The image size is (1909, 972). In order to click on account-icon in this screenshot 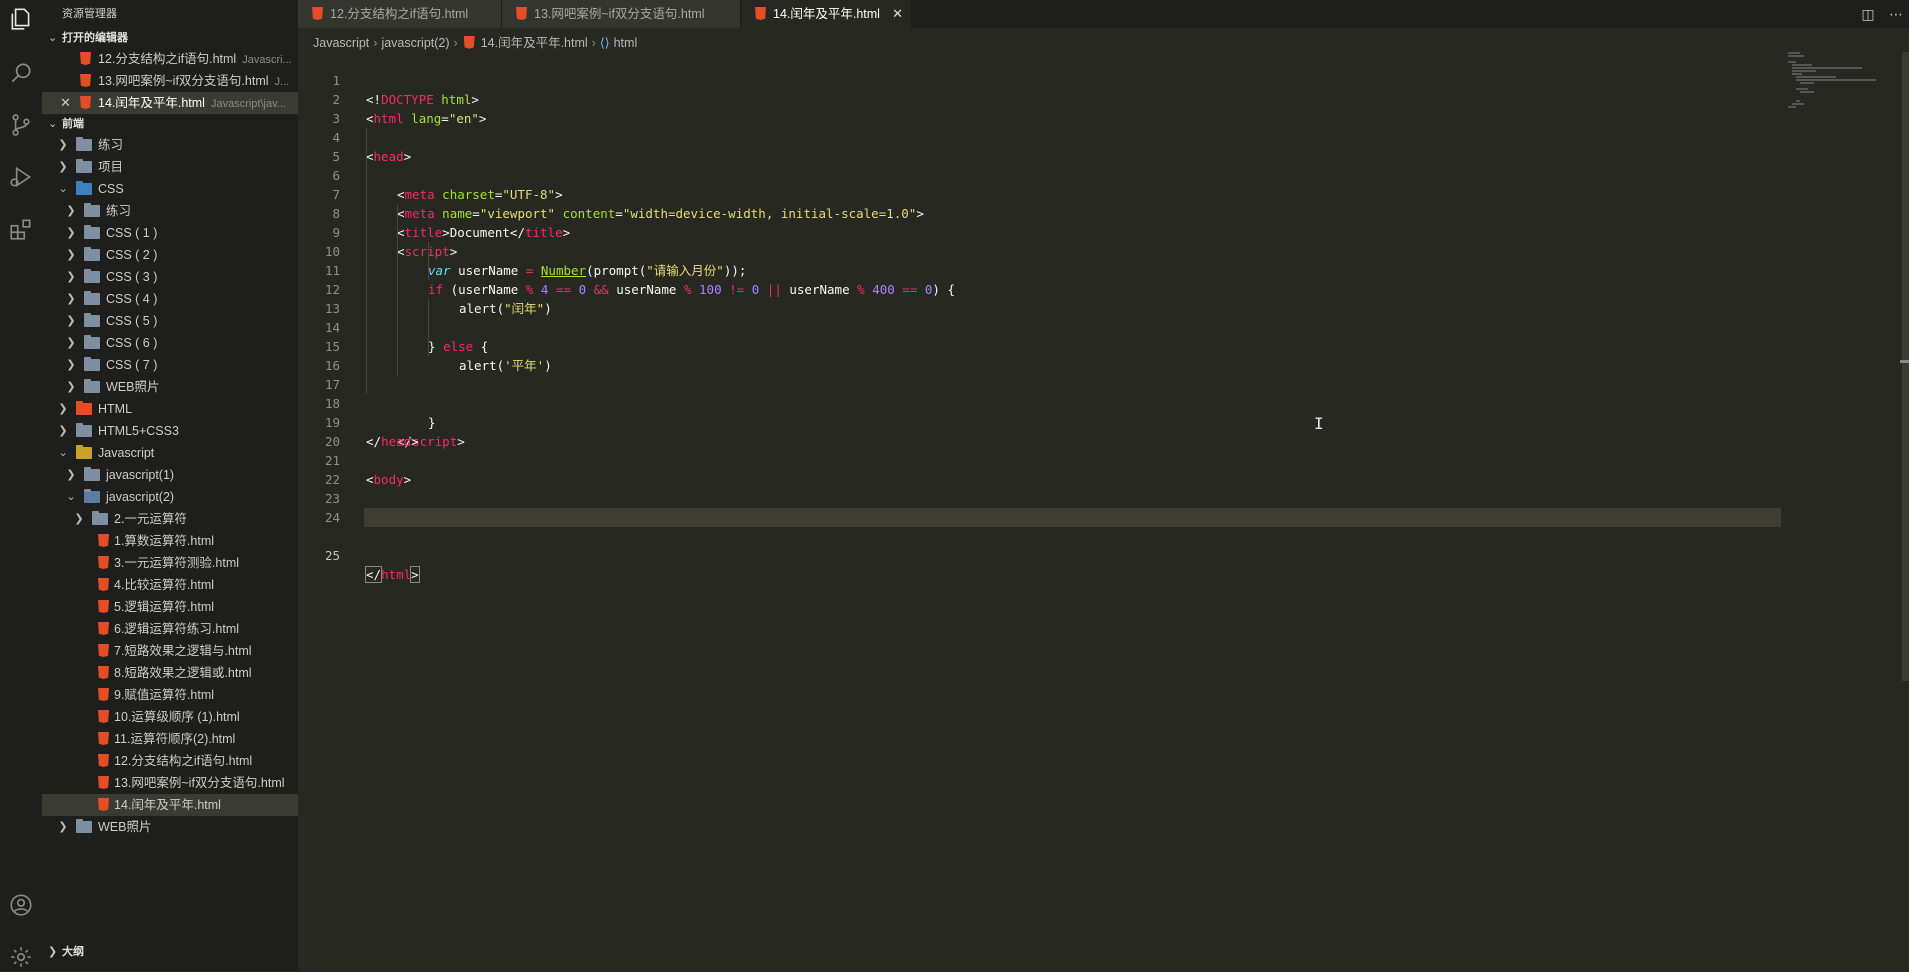, I will do `click(21, 905)`.